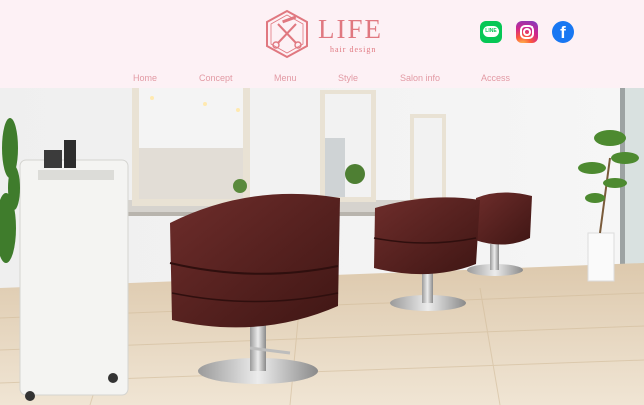 Image resolution: width=644 pixels, height=405 pixels. Describe the element at coordinates (420, 78) in the screenshot. I see `nav-salon-info: Salon info` at that location.